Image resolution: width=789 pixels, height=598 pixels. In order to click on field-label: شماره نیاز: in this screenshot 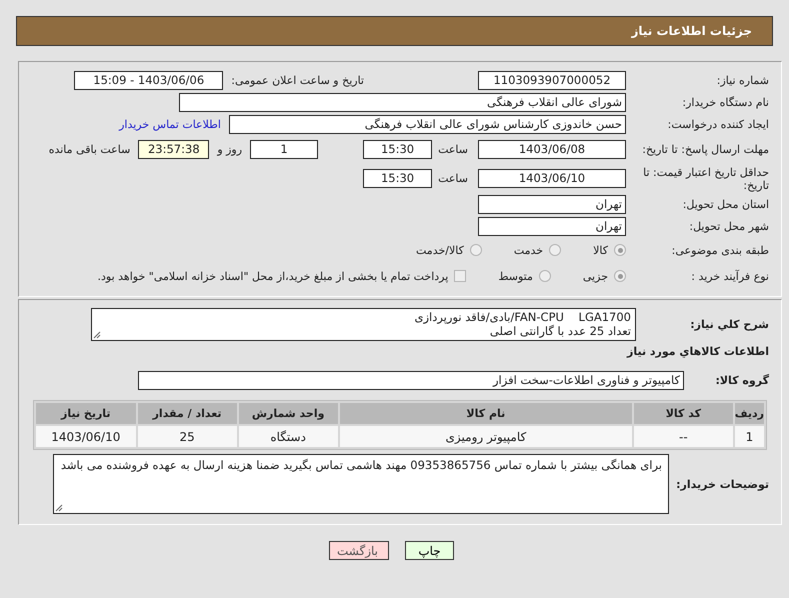, I will do `click(742, 80)`.